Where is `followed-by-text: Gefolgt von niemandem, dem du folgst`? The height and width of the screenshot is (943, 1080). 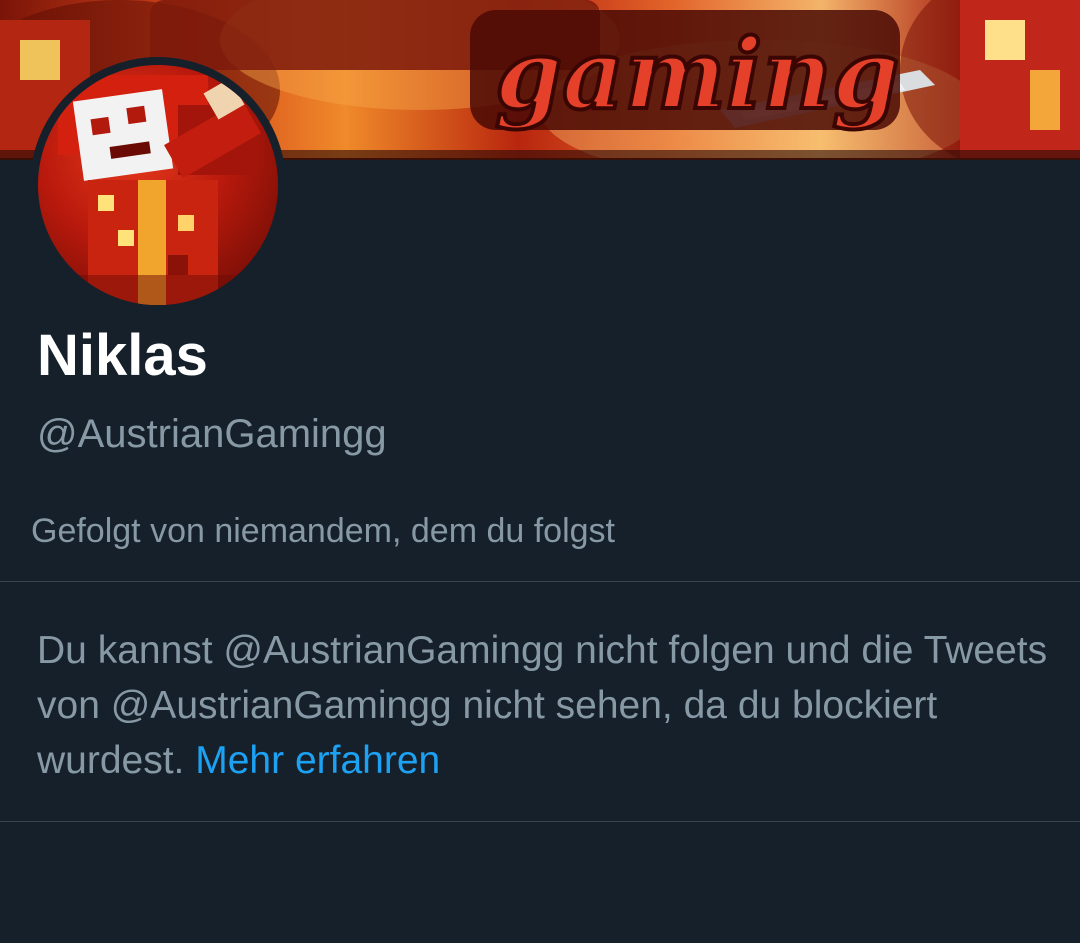 followed-by-text: Gefolgt von niemandem, dem du folgst is located at coordinates (323, 531).